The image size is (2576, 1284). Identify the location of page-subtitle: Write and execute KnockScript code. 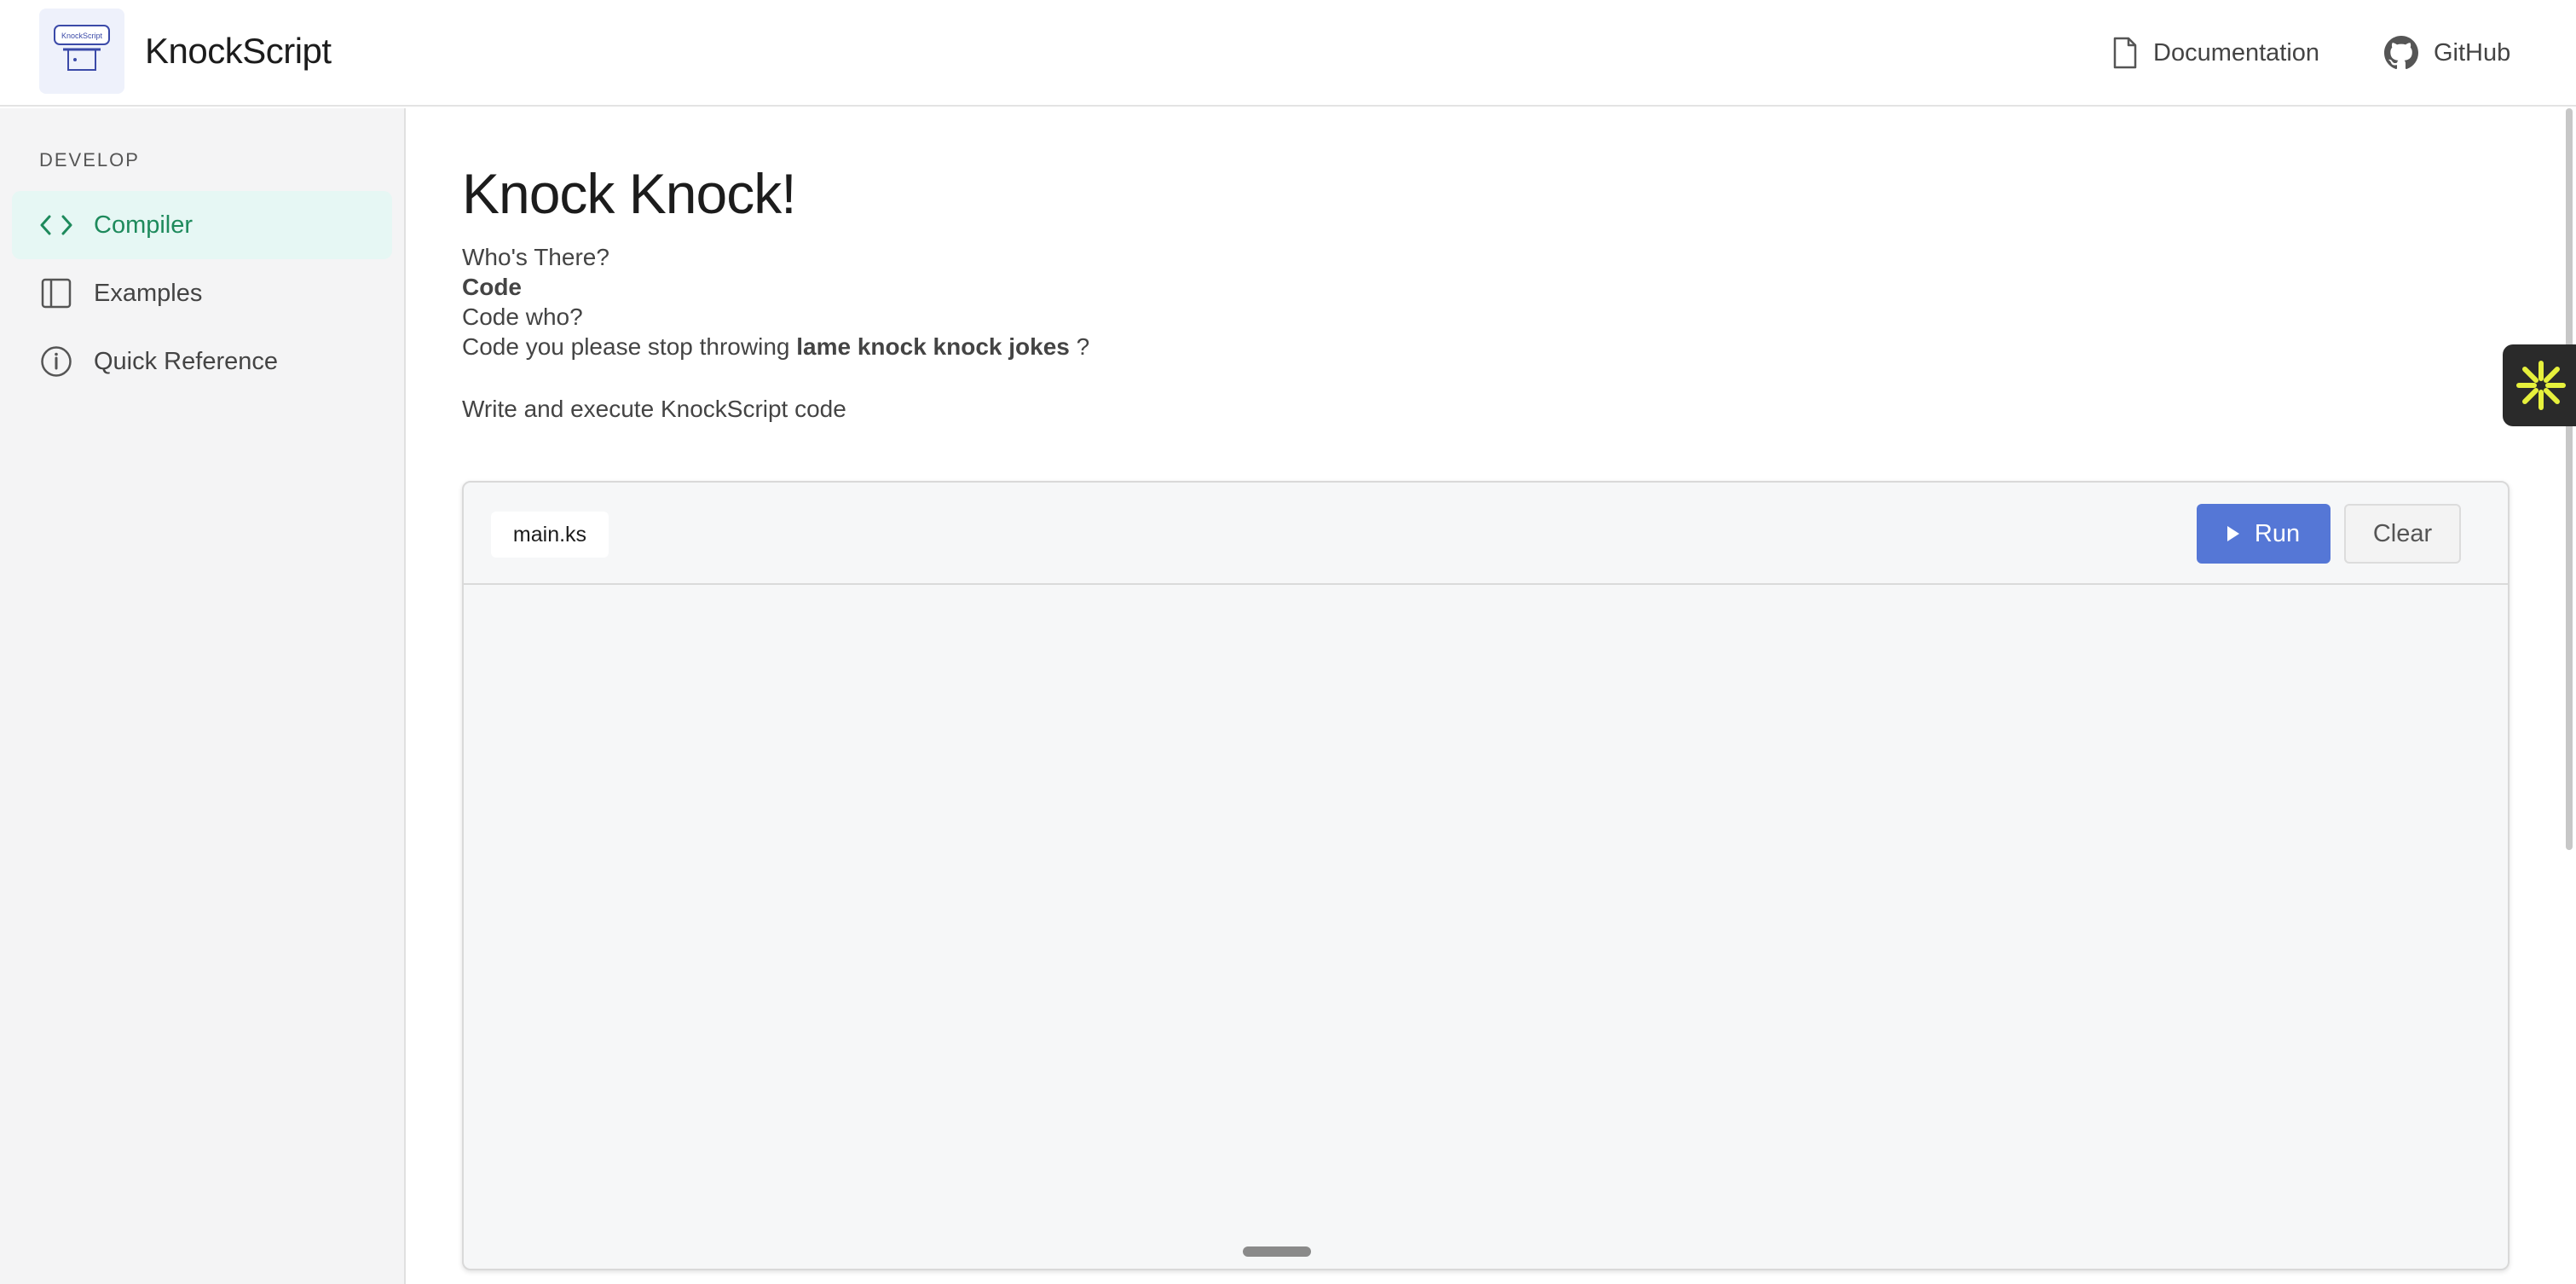
(654, 409).